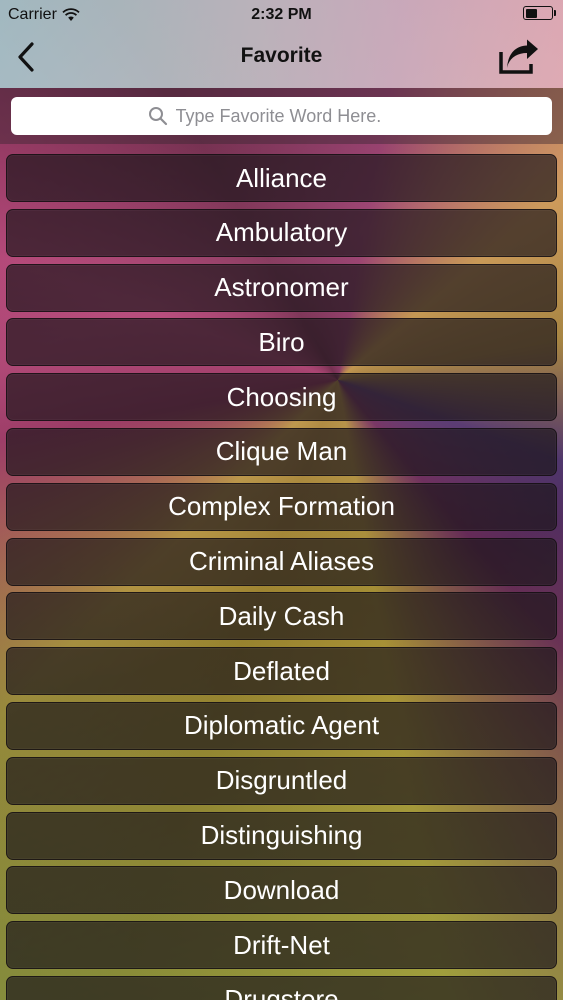 The image size is (563, 1000). What do you see at coordinates (281, 616) in the screenshot?
I see `list-item: Daily Cash` at bounding box center [281, 616].